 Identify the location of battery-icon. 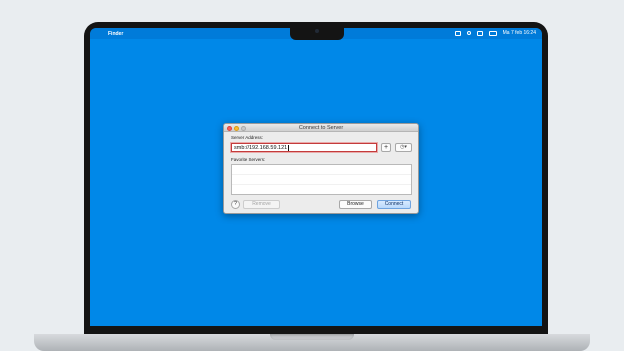
(492, 33).